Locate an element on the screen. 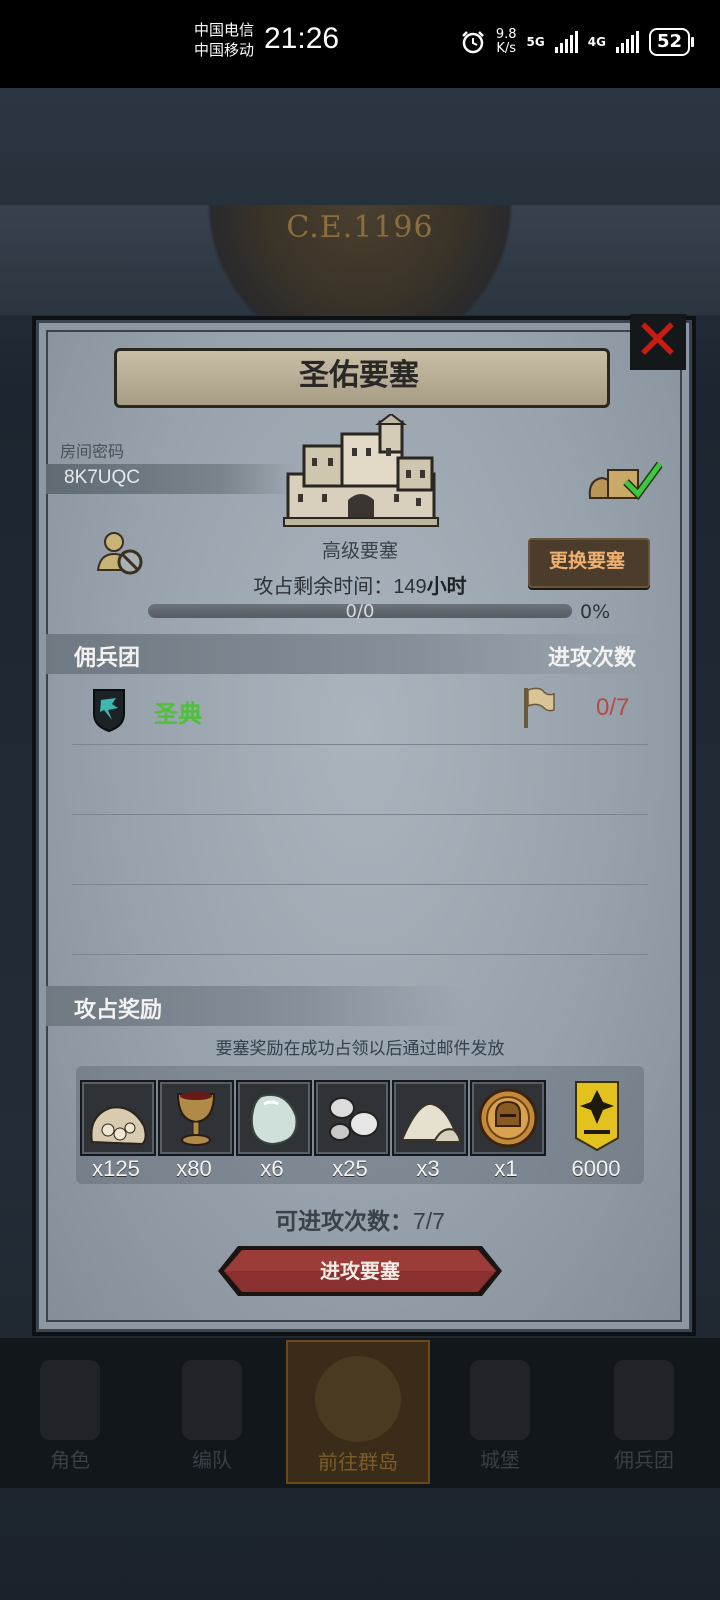 Image resolution: width=720 pixels, height=1600 pixels. net-4g-label: 4G is located at coordinates (596, 42).